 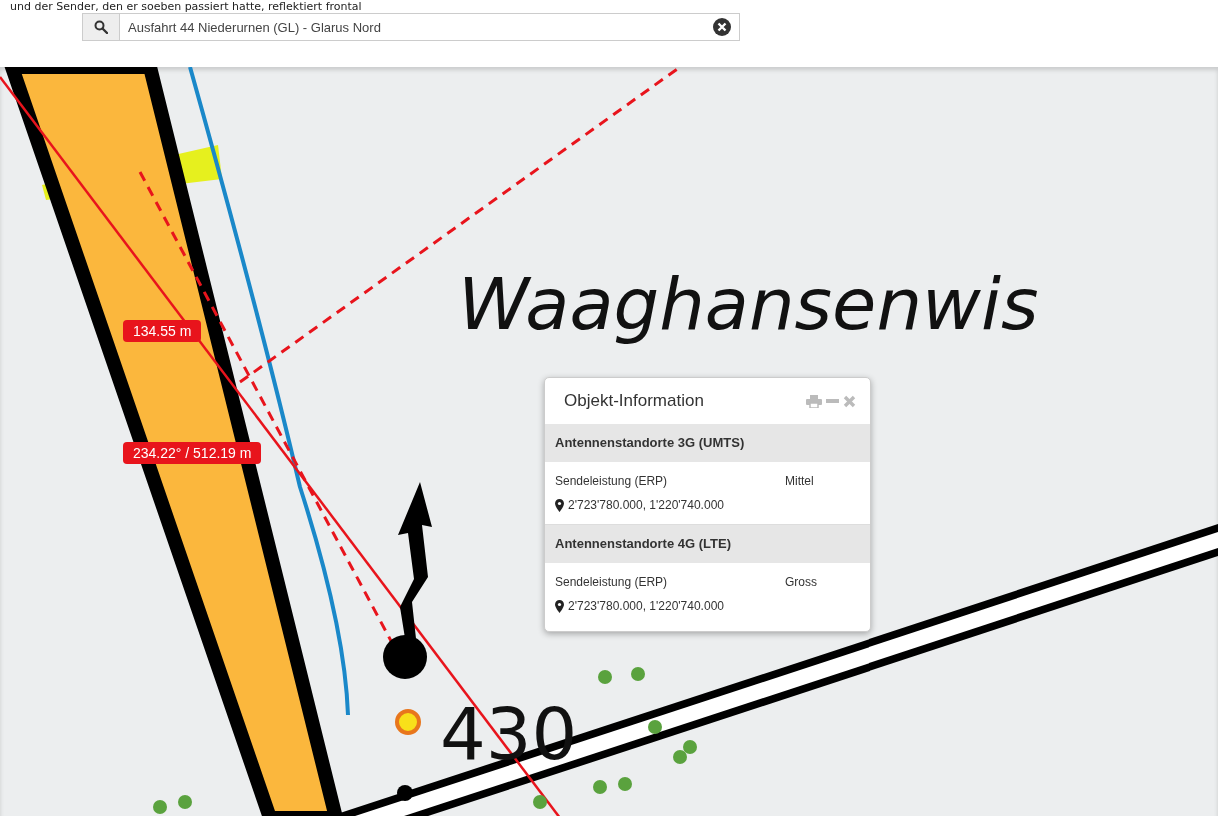 I want to click on search-icon, so click(x=101, y=27).